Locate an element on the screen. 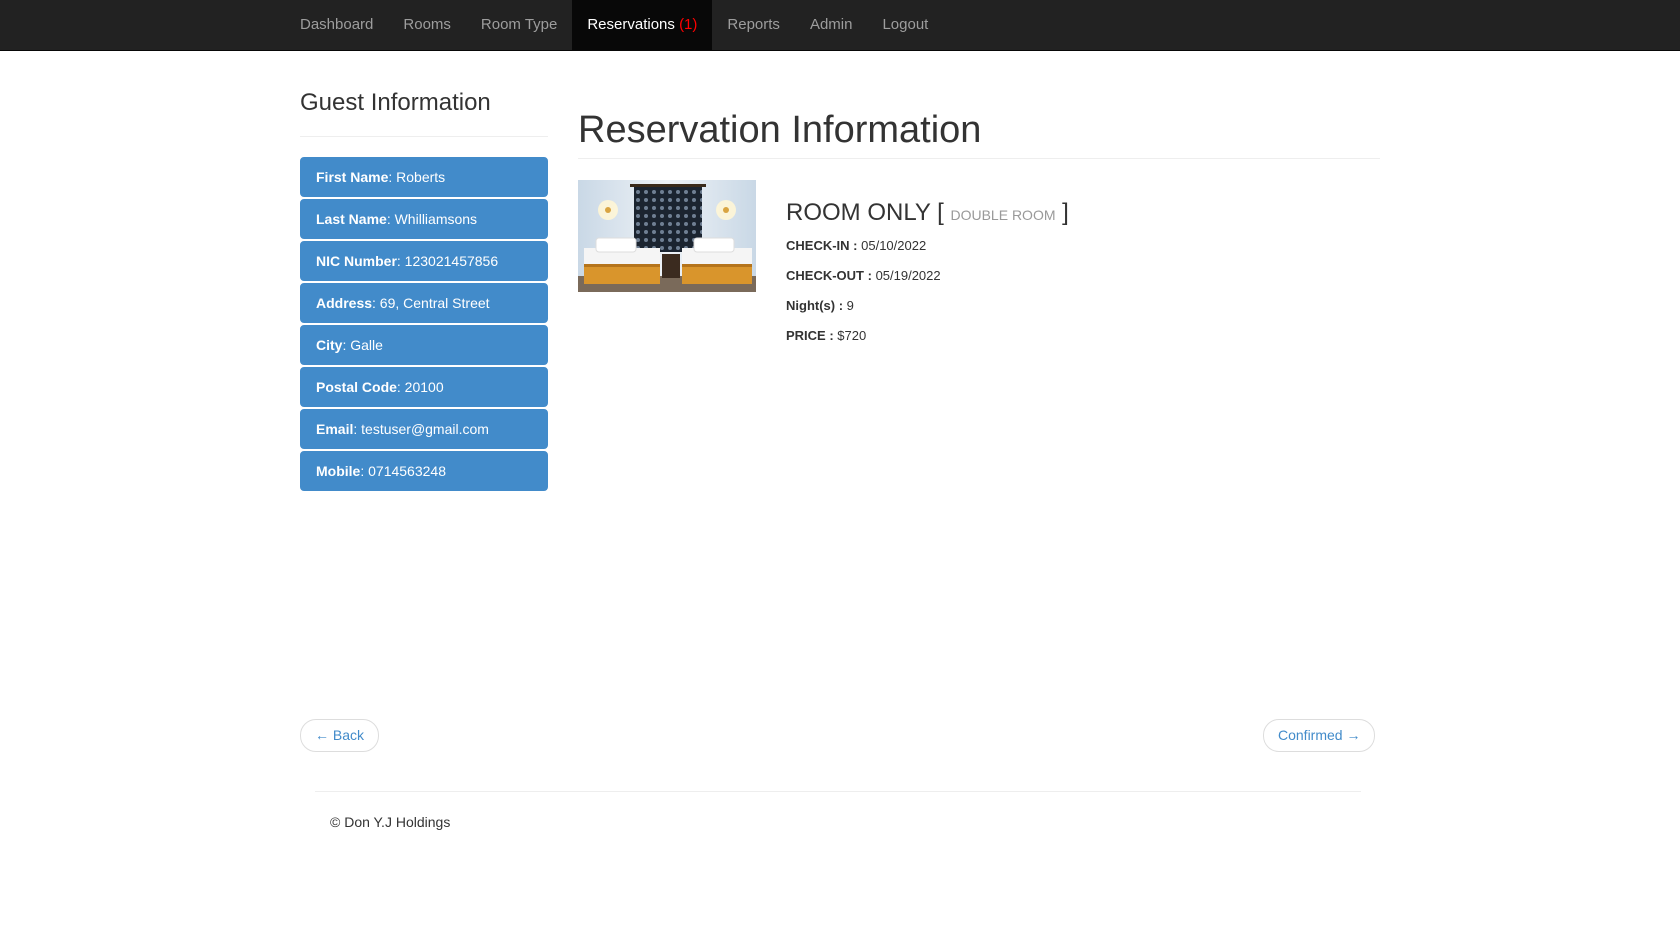 This screenshot has width=1680, height=943. price-value: $720 is located at coordinates (852, 335).